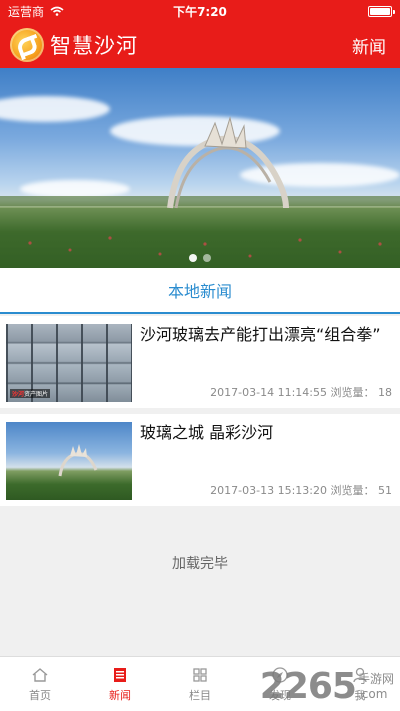  I want to click on battery-icon, so click(381, 11).